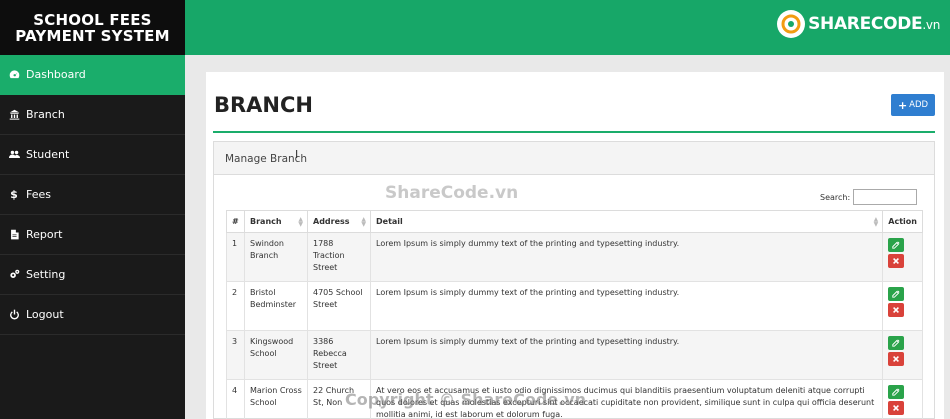 This screenshot has width=950, height=419. Describe the element at coordinates (276, 306) in the screenshot. I see `cell-branch: Bristol Bedminster` at that location.